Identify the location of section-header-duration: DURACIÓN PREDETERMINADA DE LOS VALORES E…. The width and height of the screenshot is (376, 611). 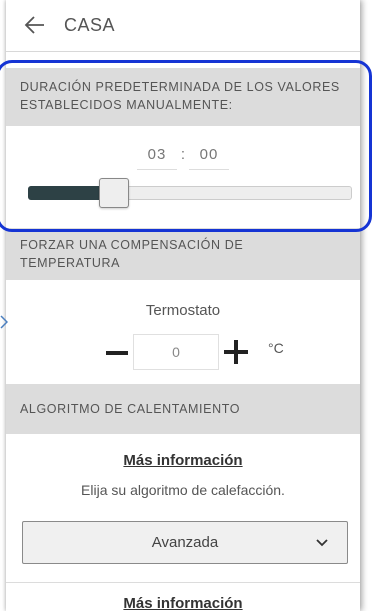
(183, 97).